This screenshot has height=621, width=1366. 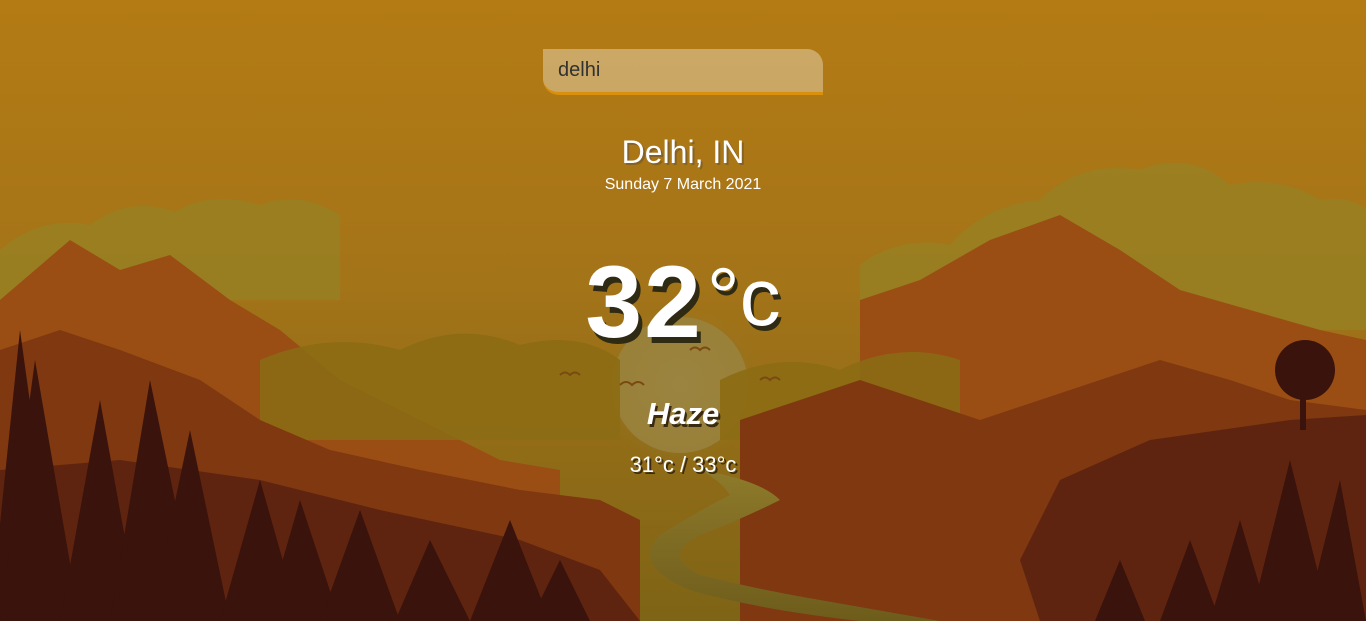 I want to click on location-name: Delhi, IN, so click(x=683, y=152).